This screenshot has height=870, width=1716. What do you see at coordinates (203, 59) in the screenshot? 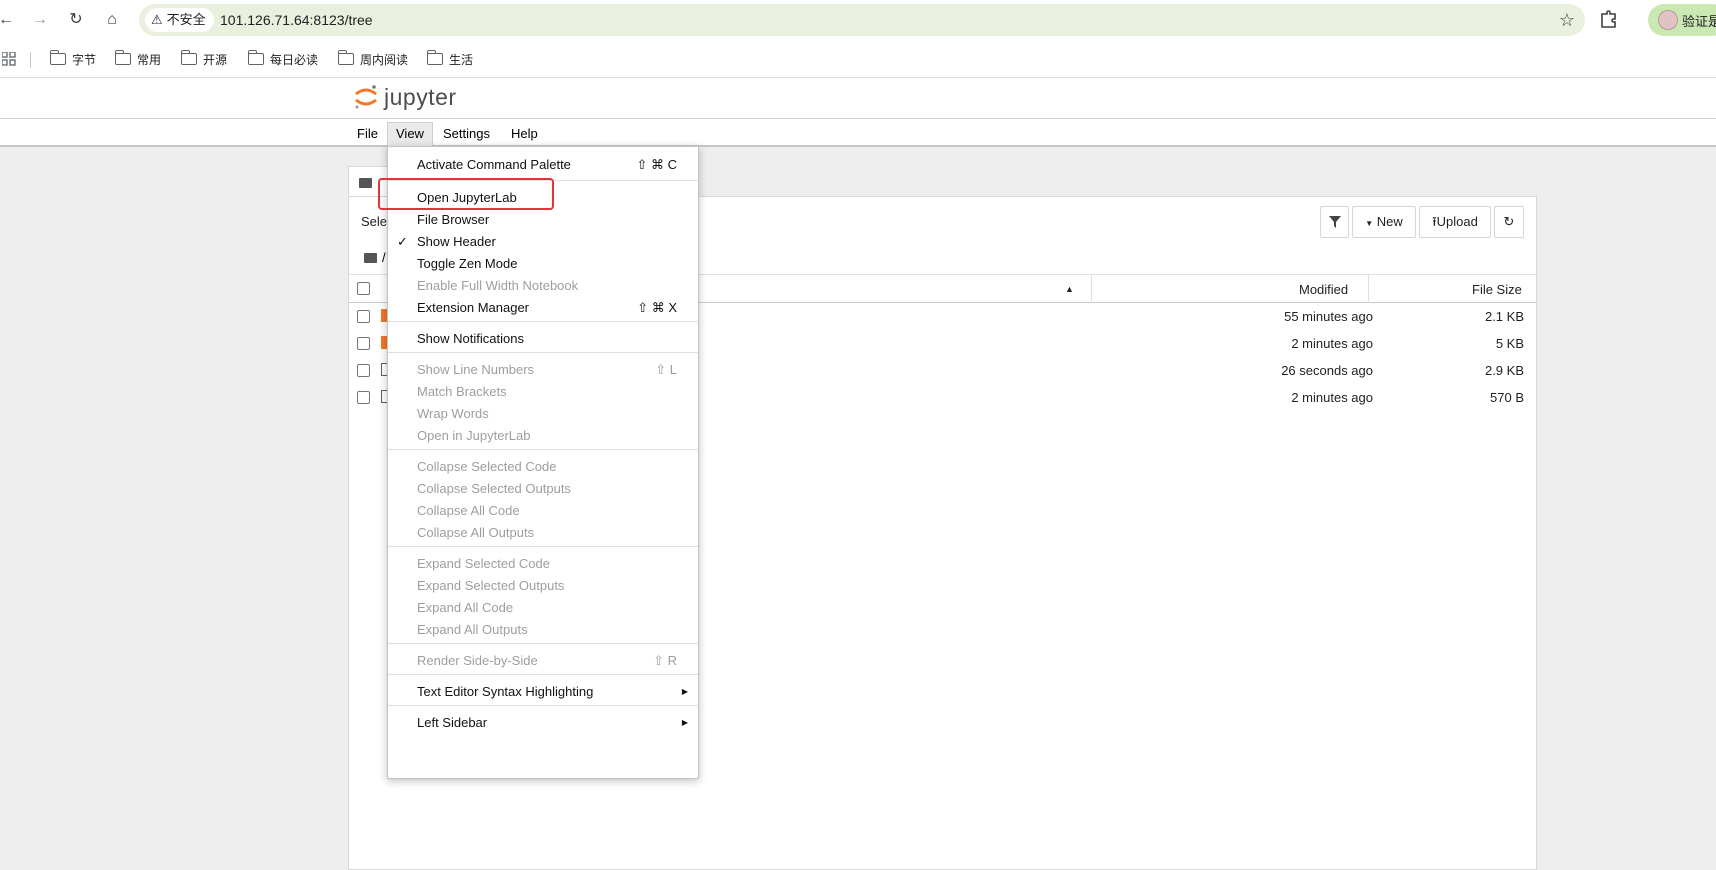
I see `bookmark-folder: 开源` at bounding box center [203, 59].